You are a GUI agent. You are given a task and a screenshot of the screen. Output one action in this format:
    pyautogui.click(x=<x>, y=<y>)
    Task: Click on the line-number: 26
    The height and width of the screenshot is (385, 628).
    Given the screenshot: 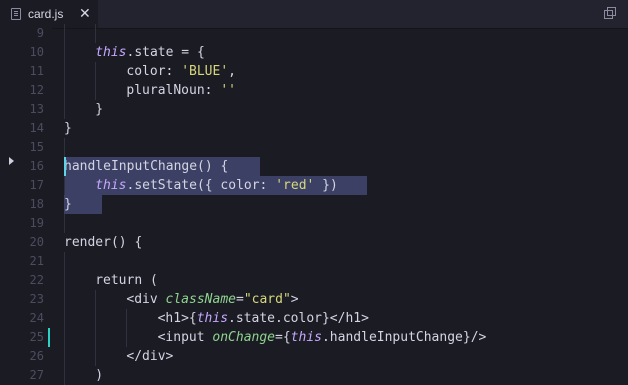 What is the action you would take?
    pyautogui.click(x=36, y=356)
    